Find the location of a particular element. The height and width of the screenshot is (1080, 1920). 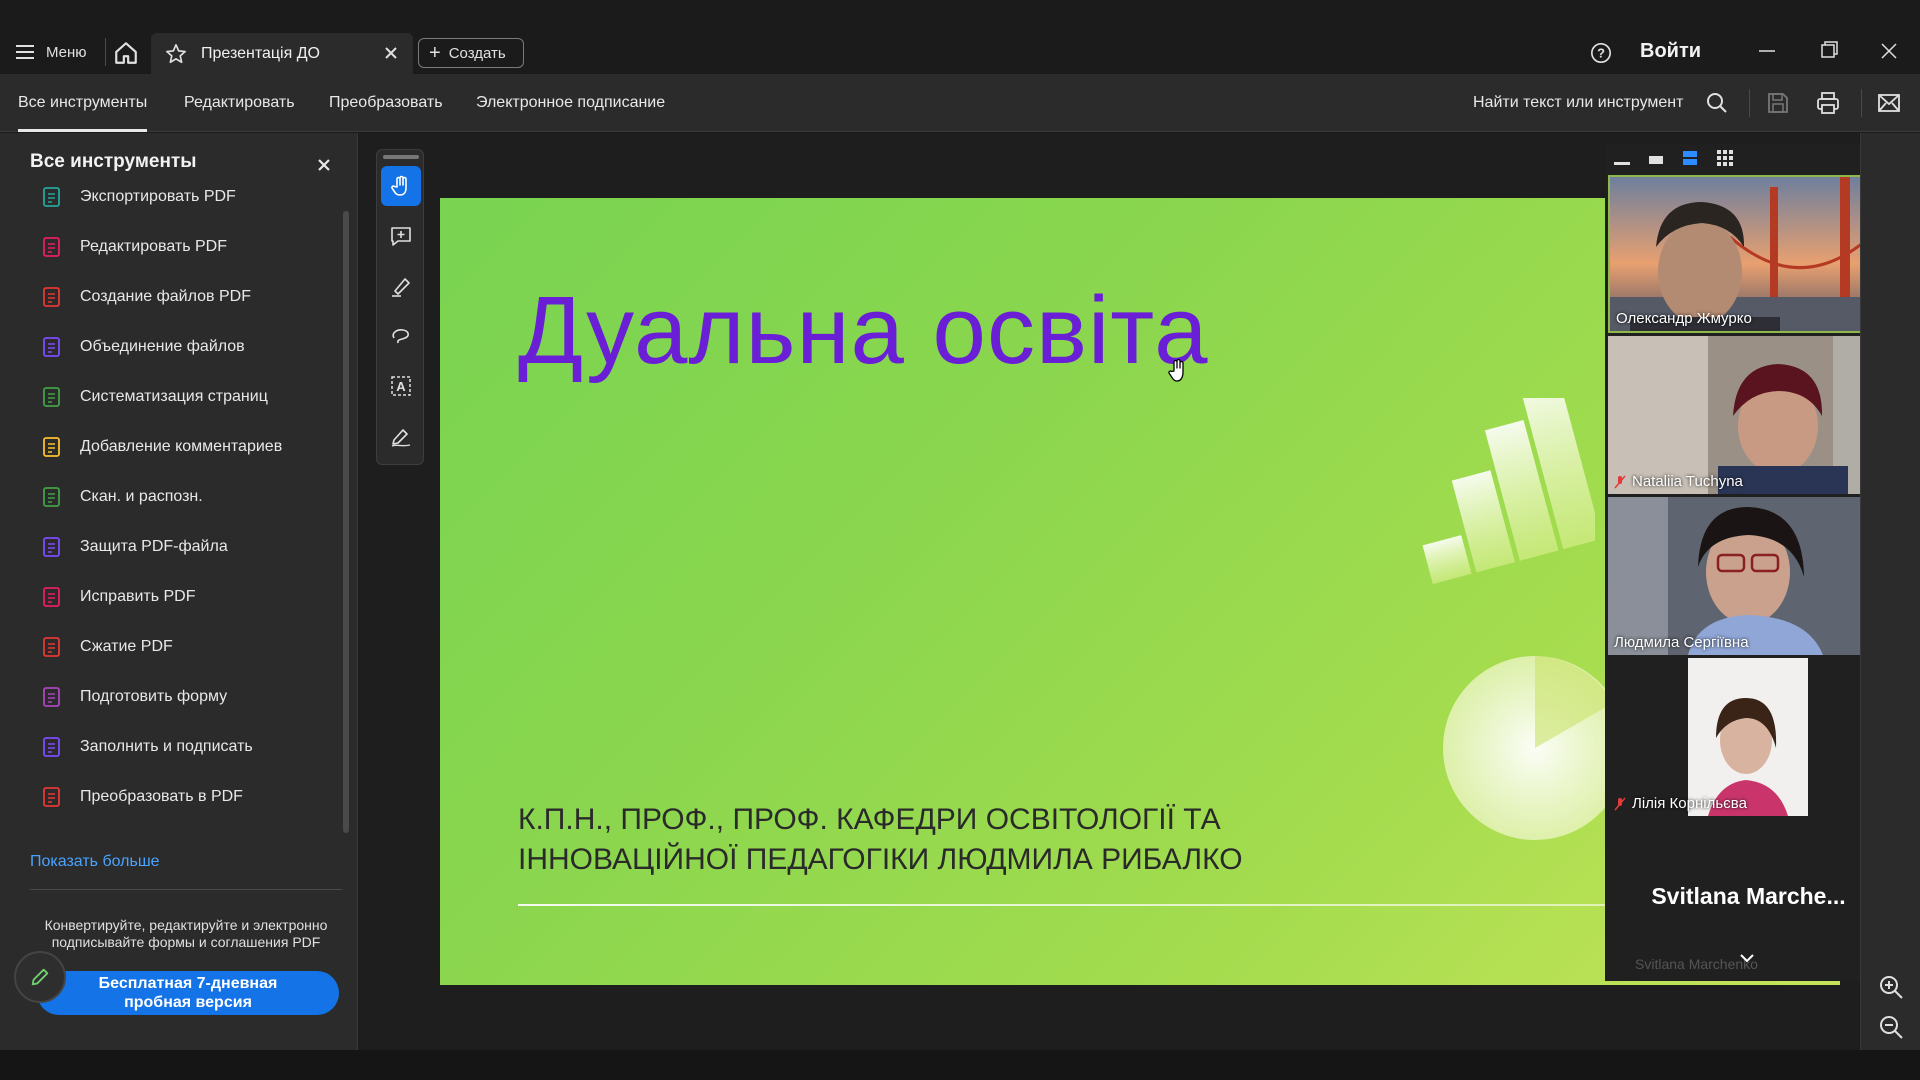

sidebar-tool-label: Систематизация страниц is located at coordinates (174, 396).